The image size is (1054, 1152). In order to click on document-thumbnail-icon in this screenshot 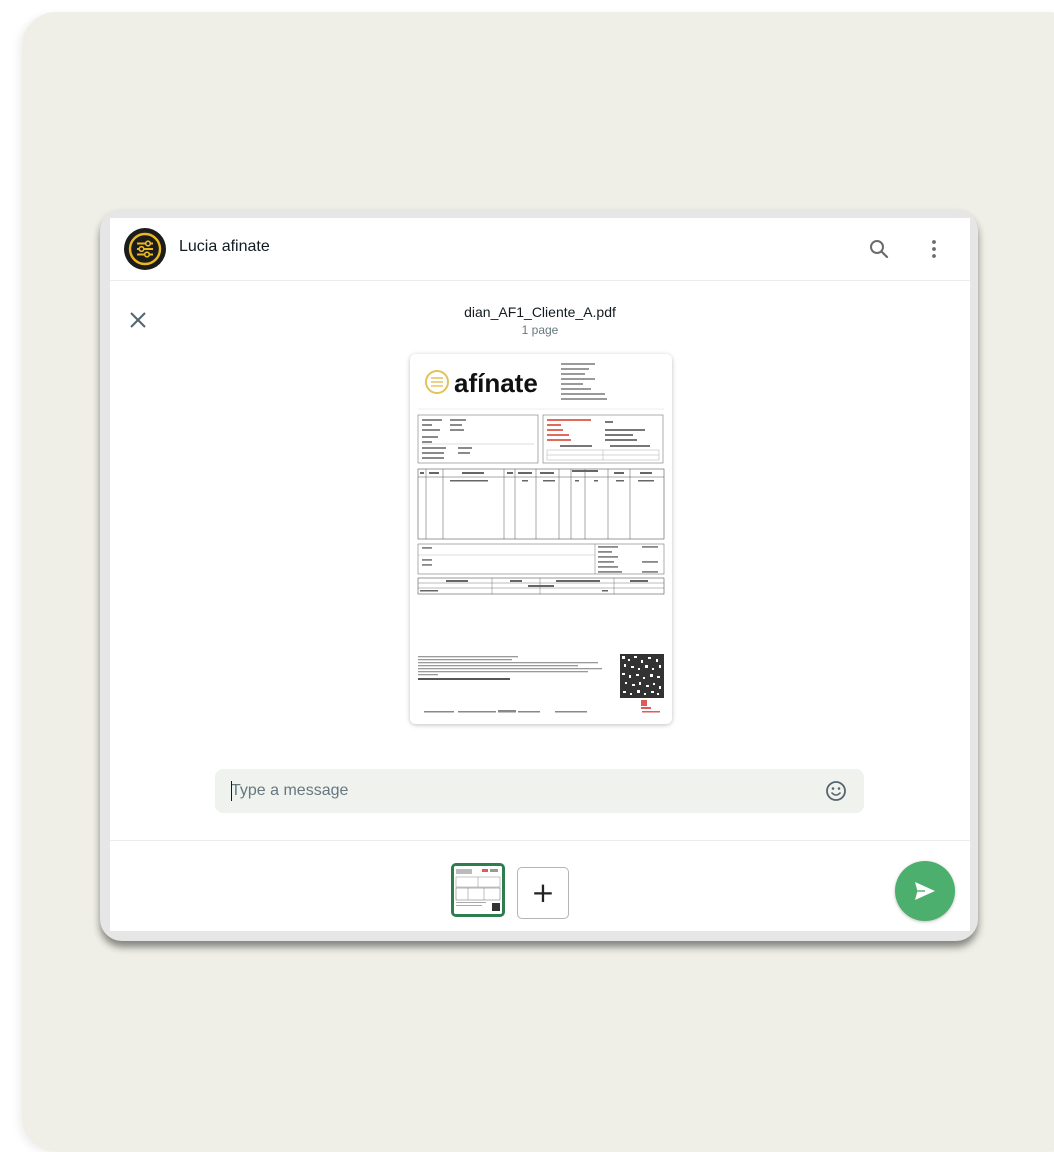, I will do `click(478, 890)`.